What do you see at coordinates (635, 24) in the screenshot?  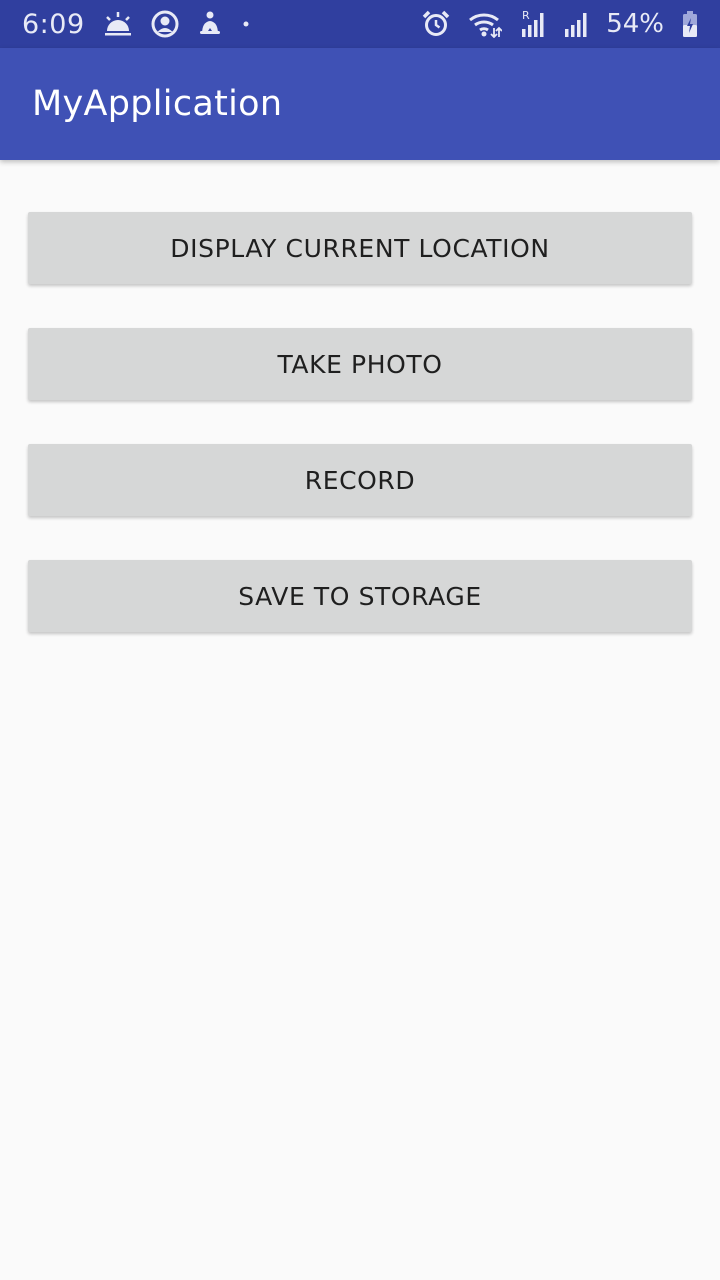 I see `battery-percent: 54%` at bounding box center [635, 24].